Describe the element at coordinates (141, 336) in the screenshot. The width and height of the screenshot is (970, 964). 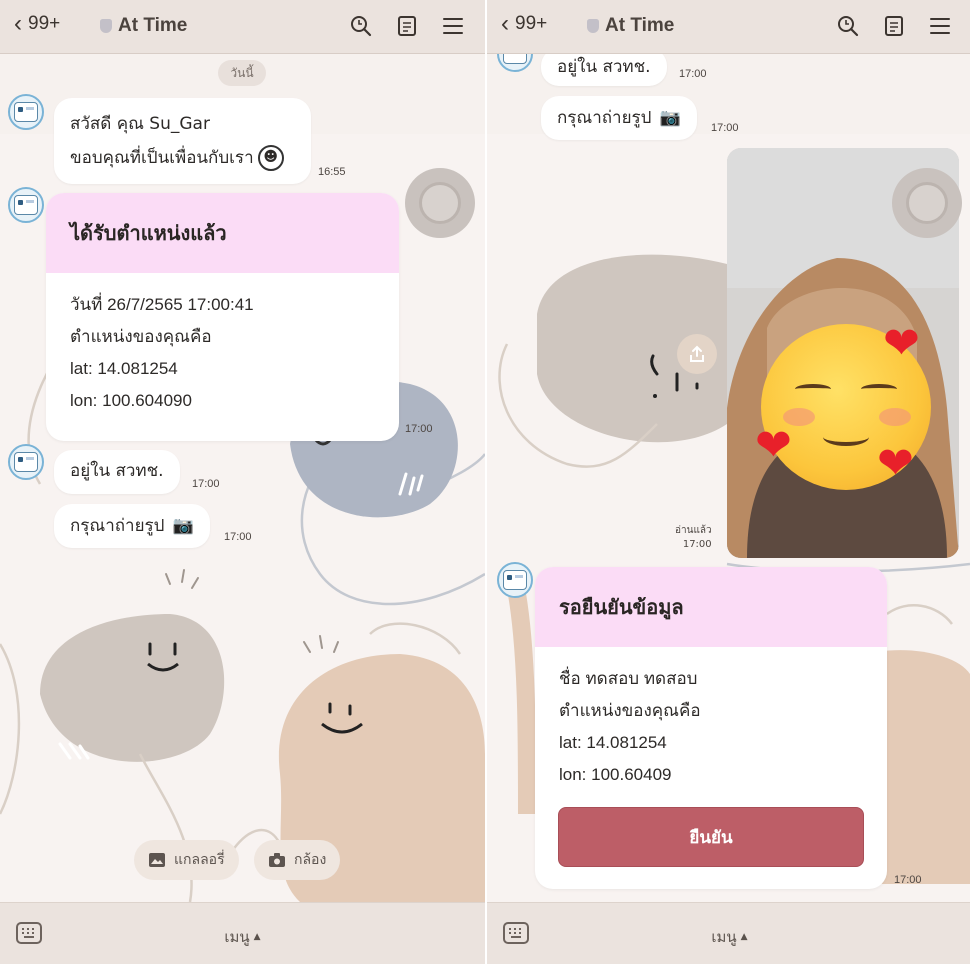
I see `location-card-label: ตำแหน่งของคุณคือ` at that location.